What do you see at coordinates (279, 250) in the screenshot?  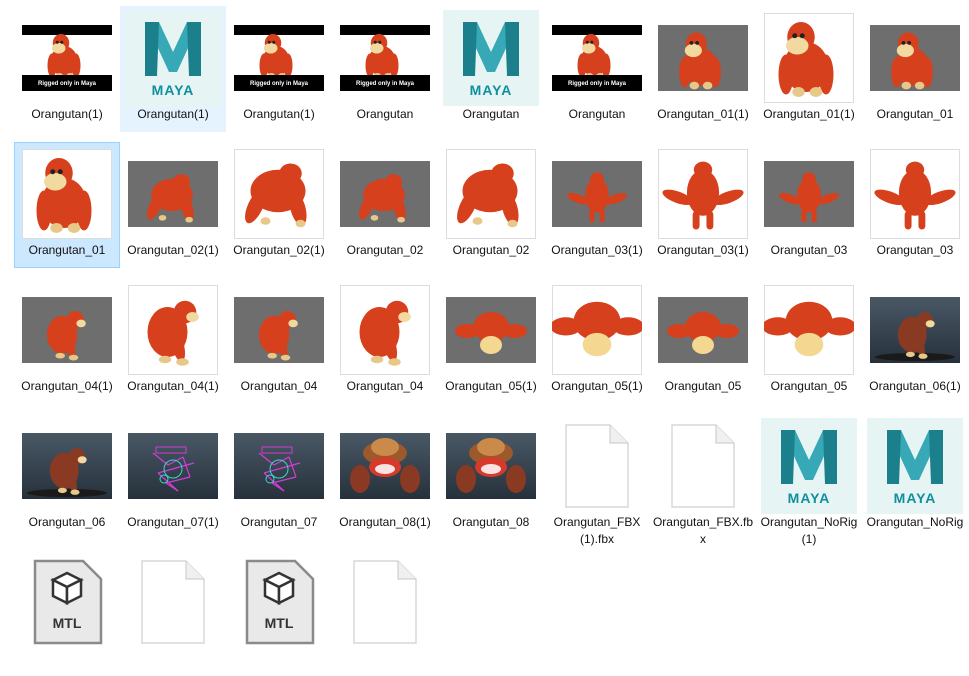 I see `file-name-label: Orangutan_02(1)` at bounding box center [279, 250].